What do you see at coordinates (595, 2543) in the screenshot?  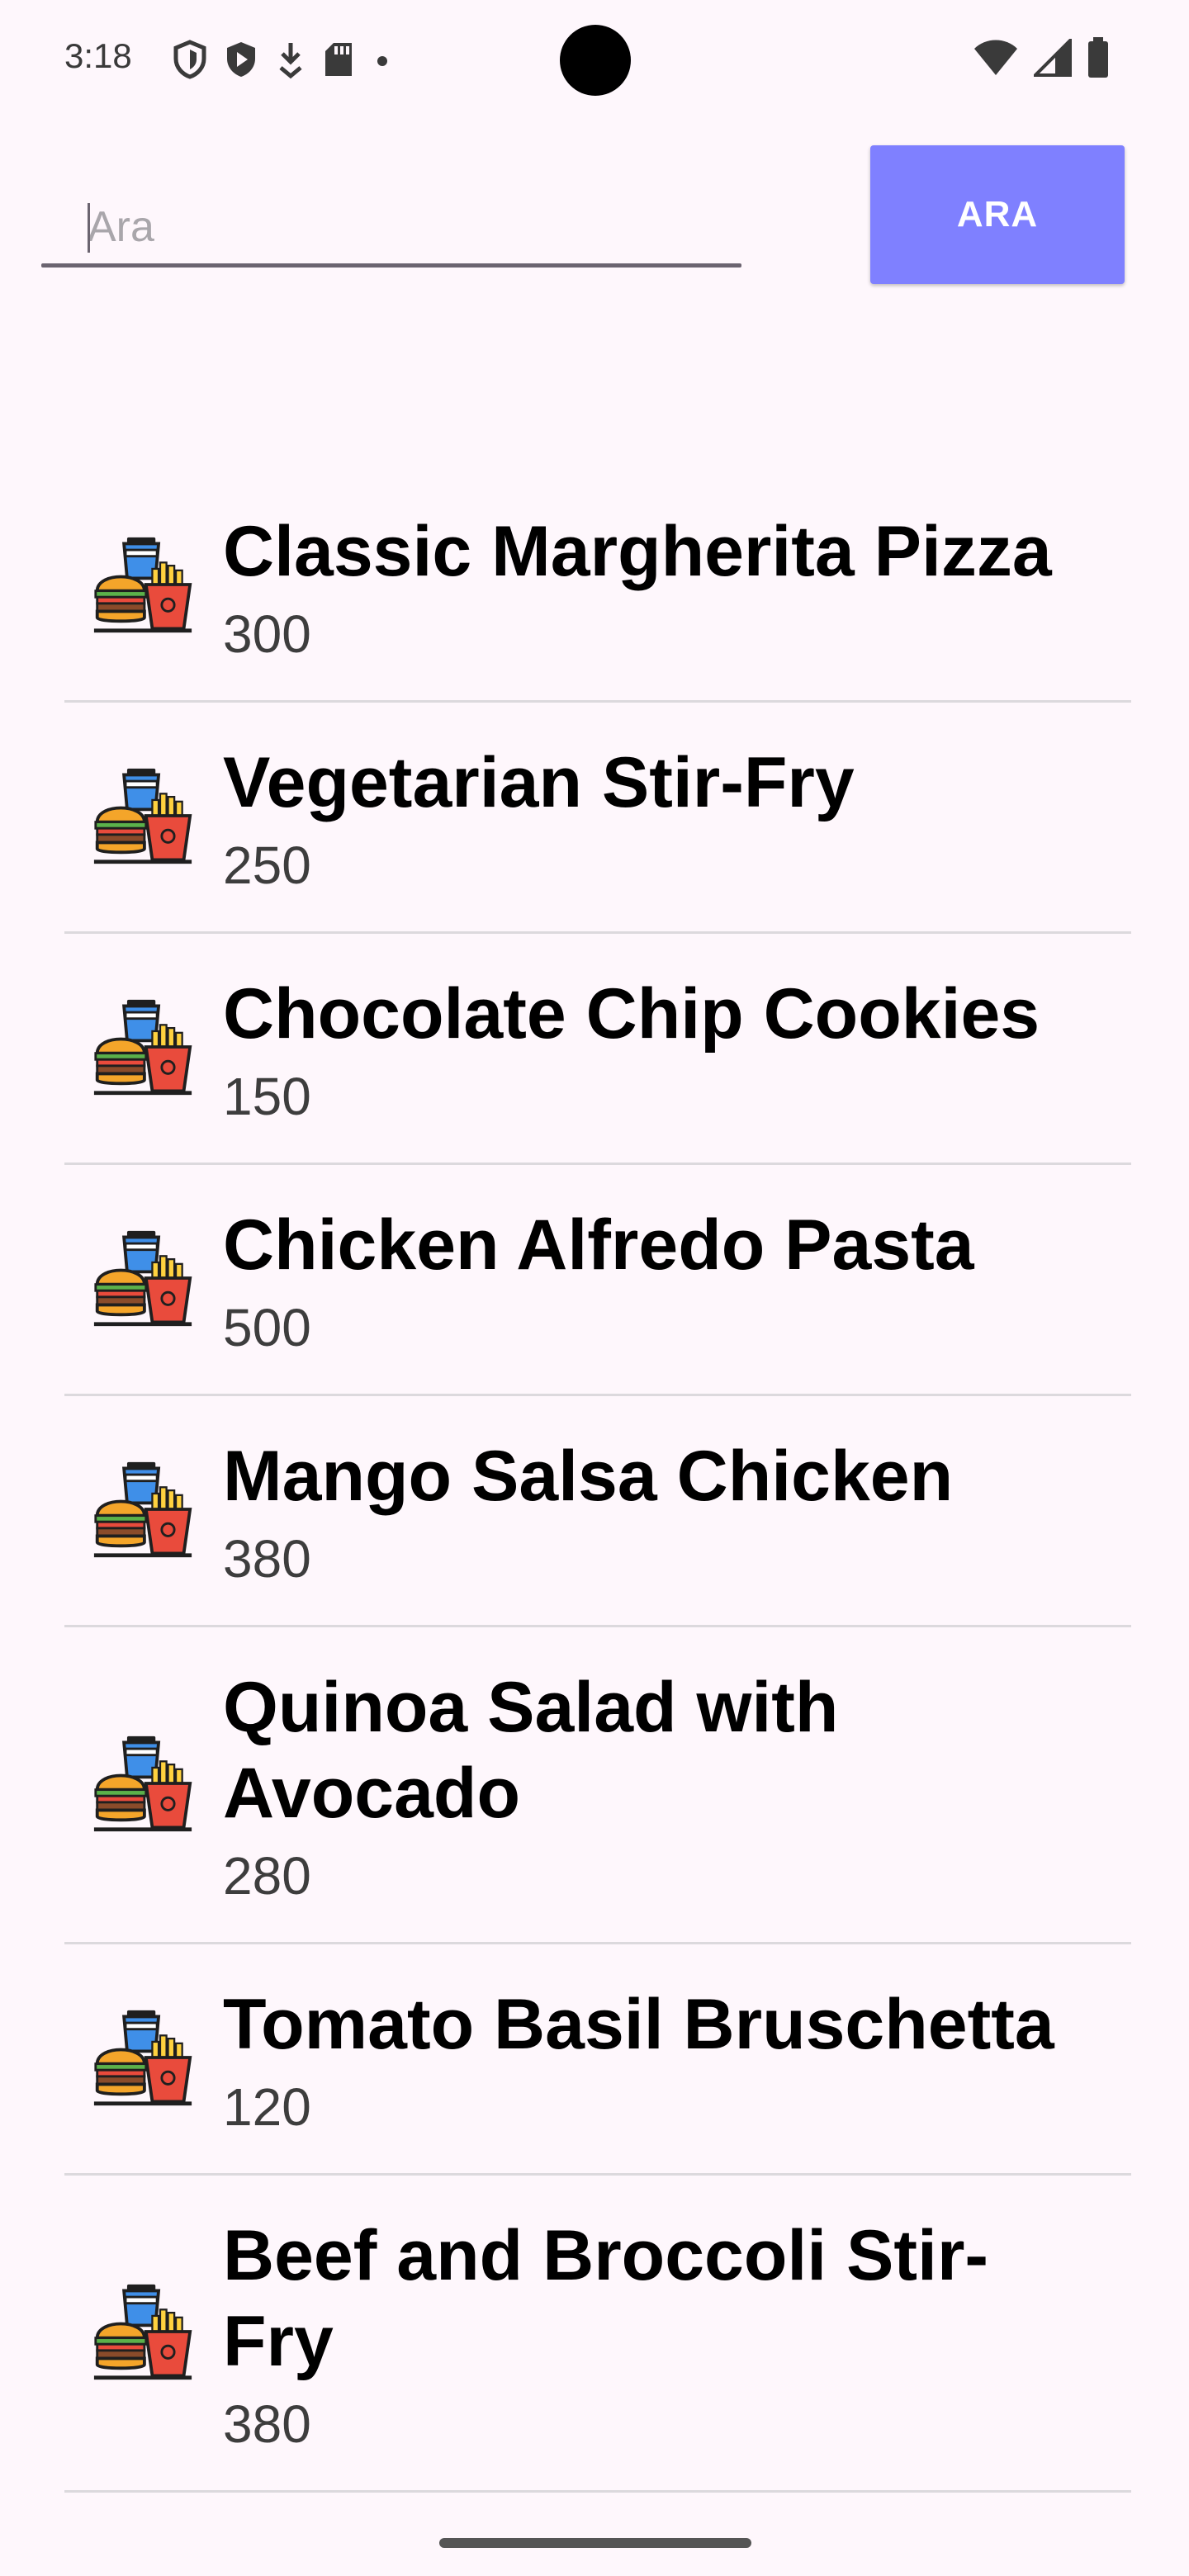 I see `gesture-nav-handle` at bounding box center [595, 2543].